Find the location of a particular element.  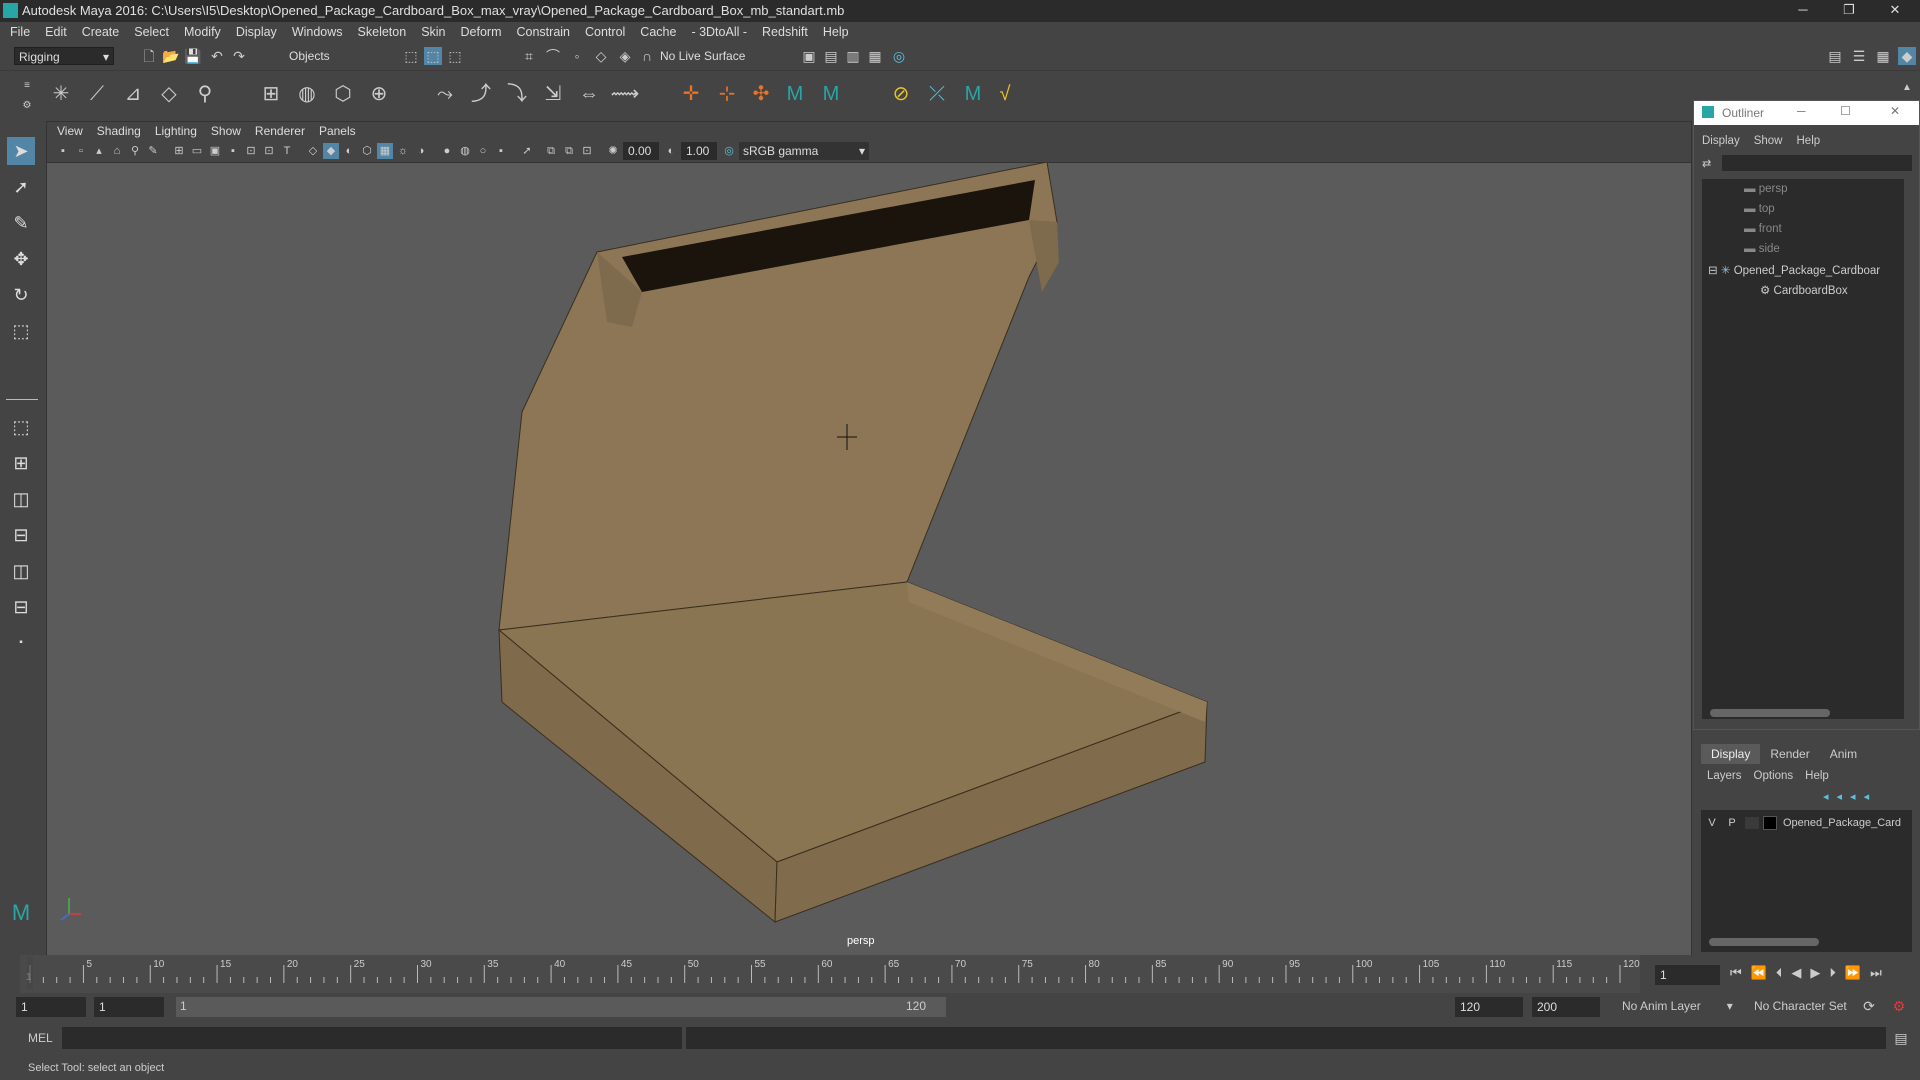

lasso-tool-icon: ➚ is located at coordinates (21, 187).